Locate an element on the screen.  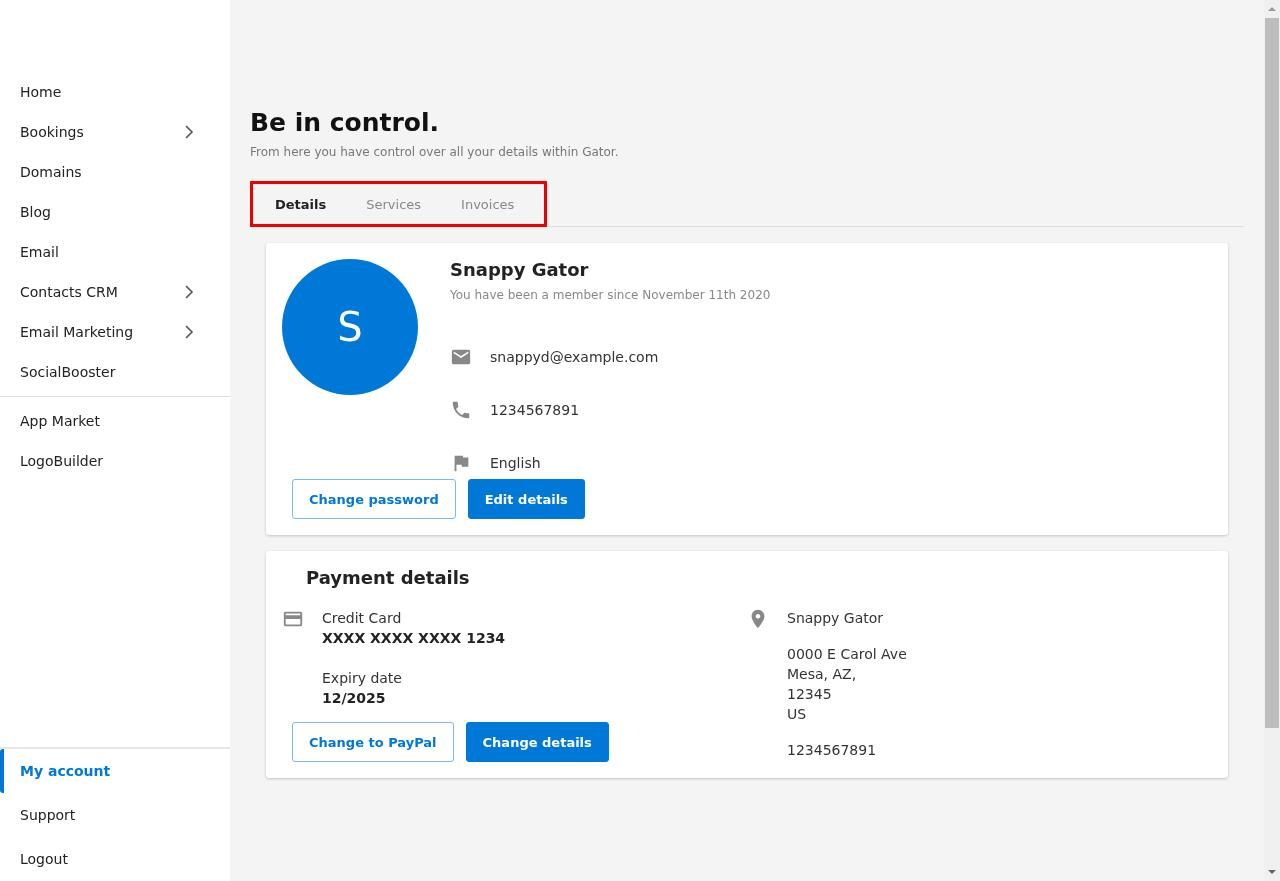
nav-label: Domains is located at coordinates (51, 172).